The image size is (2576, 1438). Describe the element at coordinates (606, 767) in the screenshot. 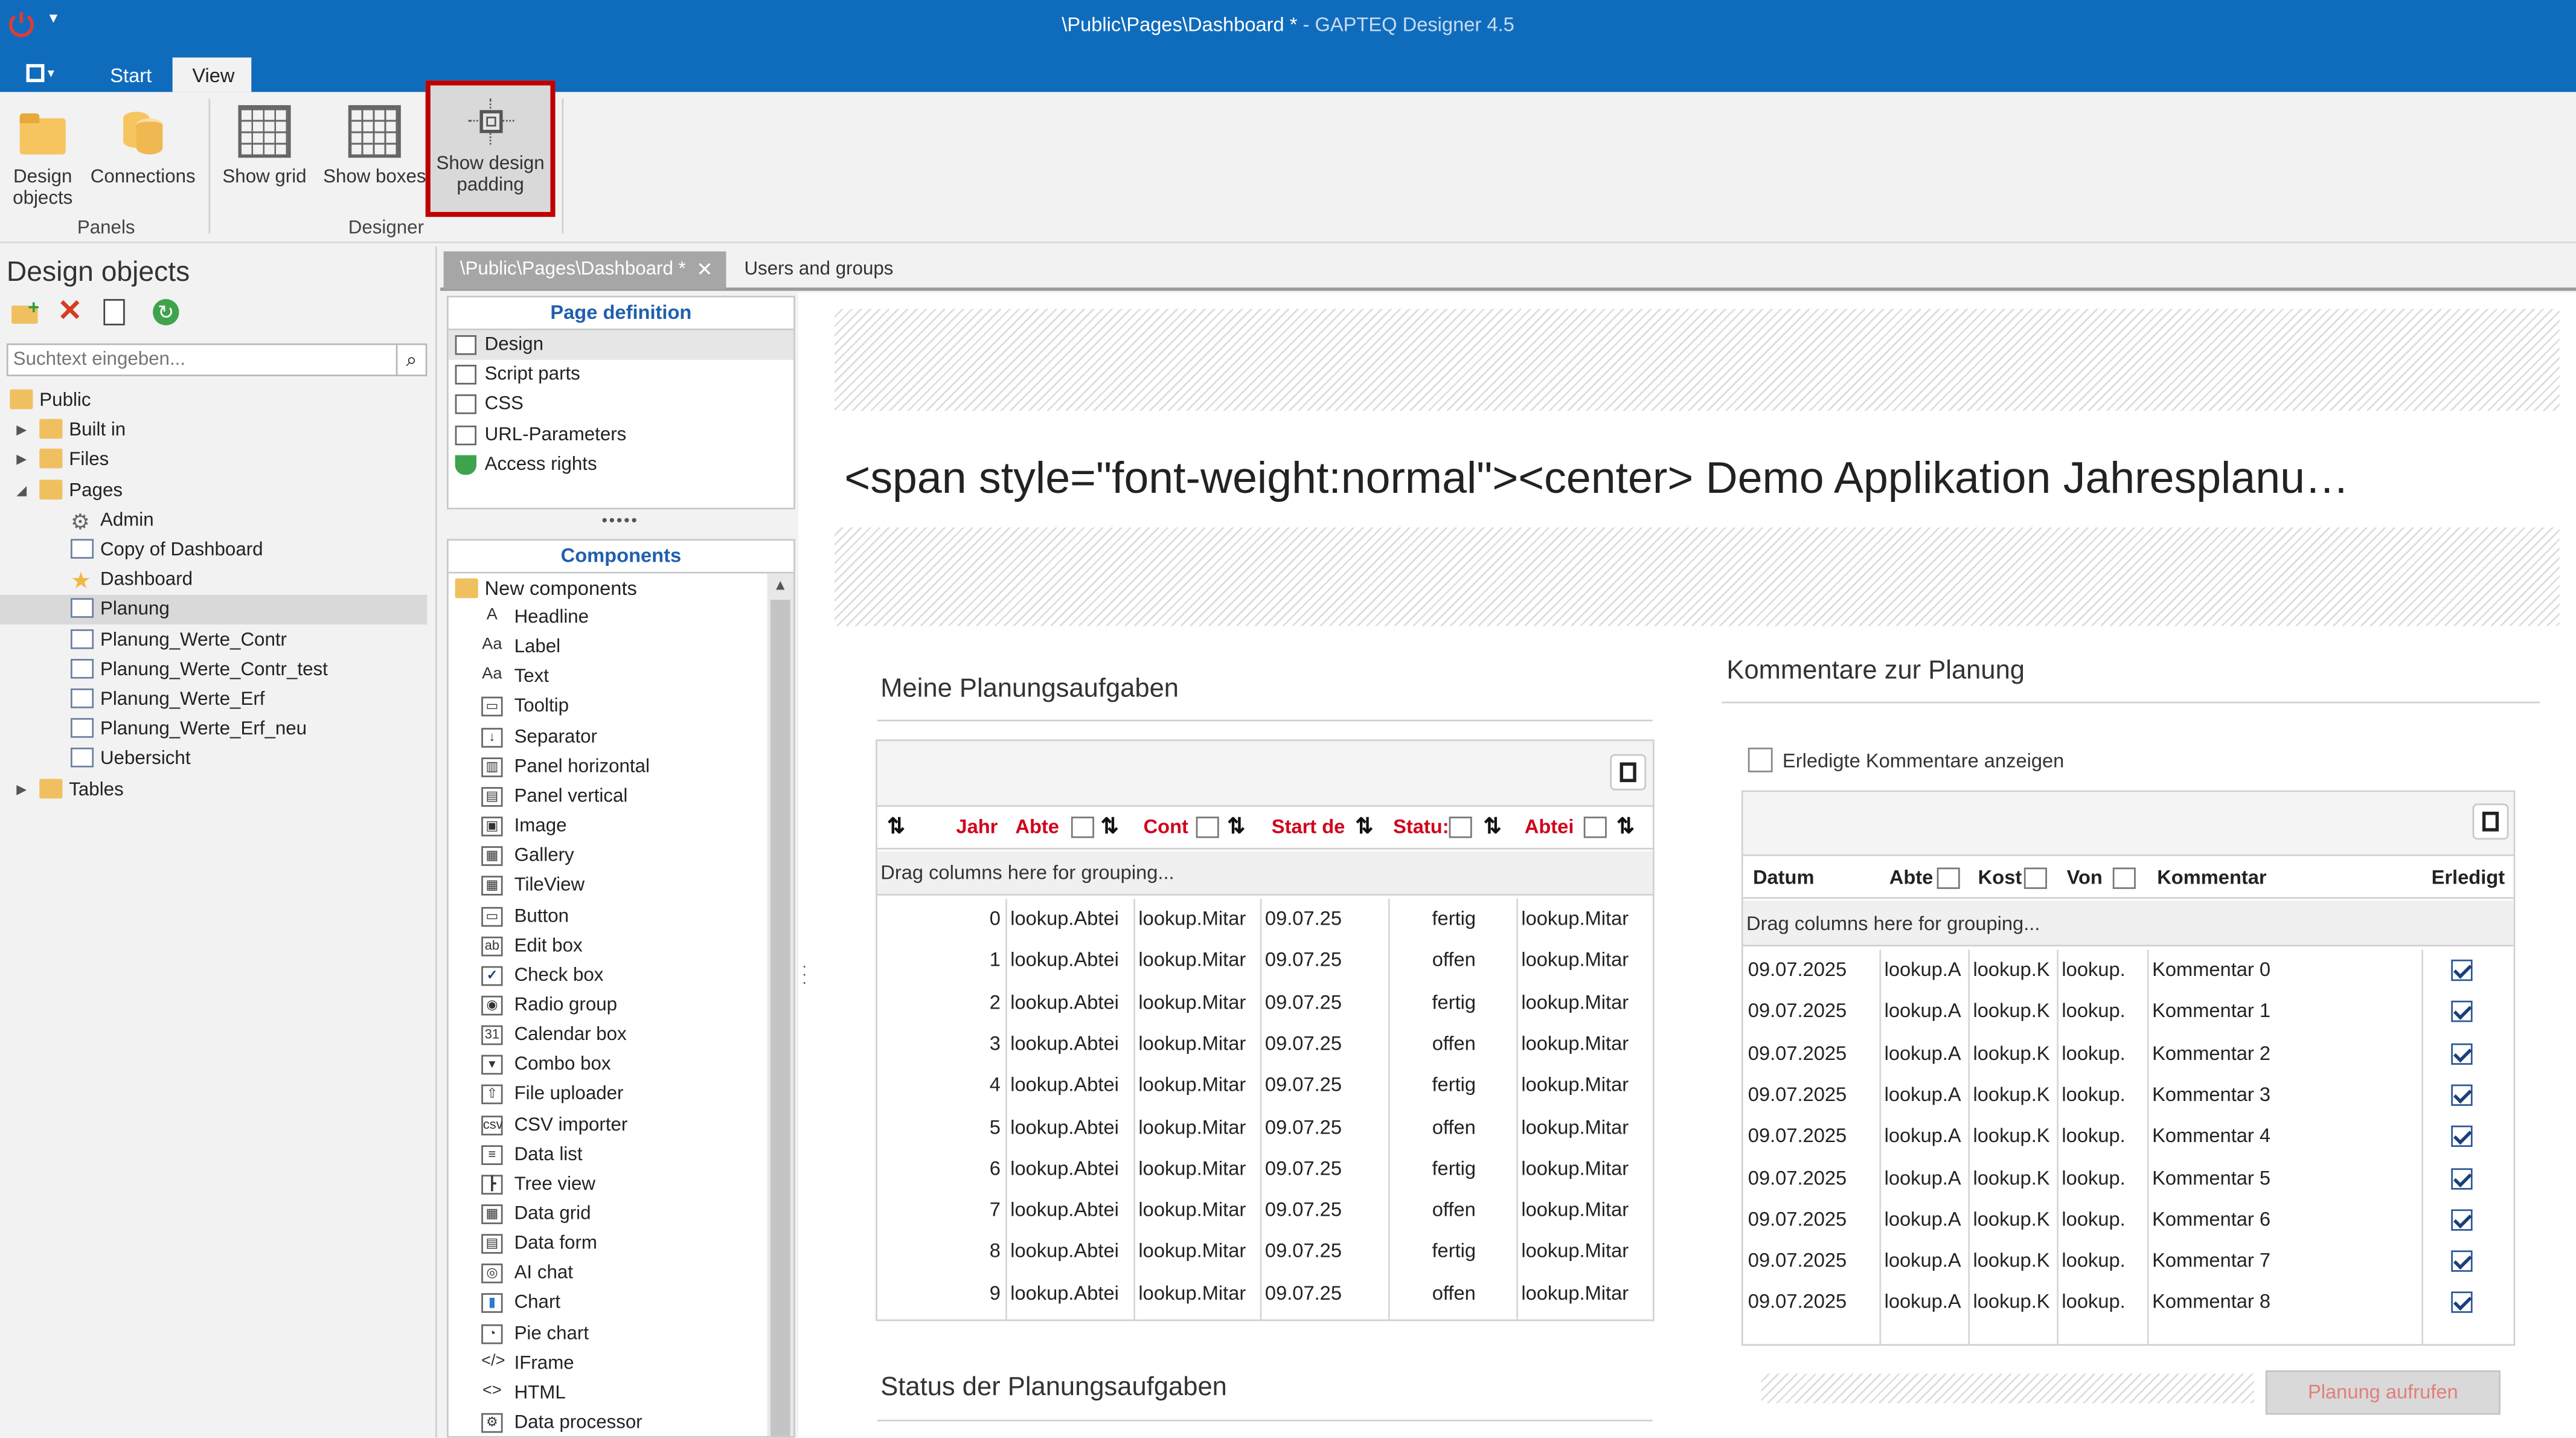

I see `component-panel-horizontal: ▥ Panel horizontal` at that location.